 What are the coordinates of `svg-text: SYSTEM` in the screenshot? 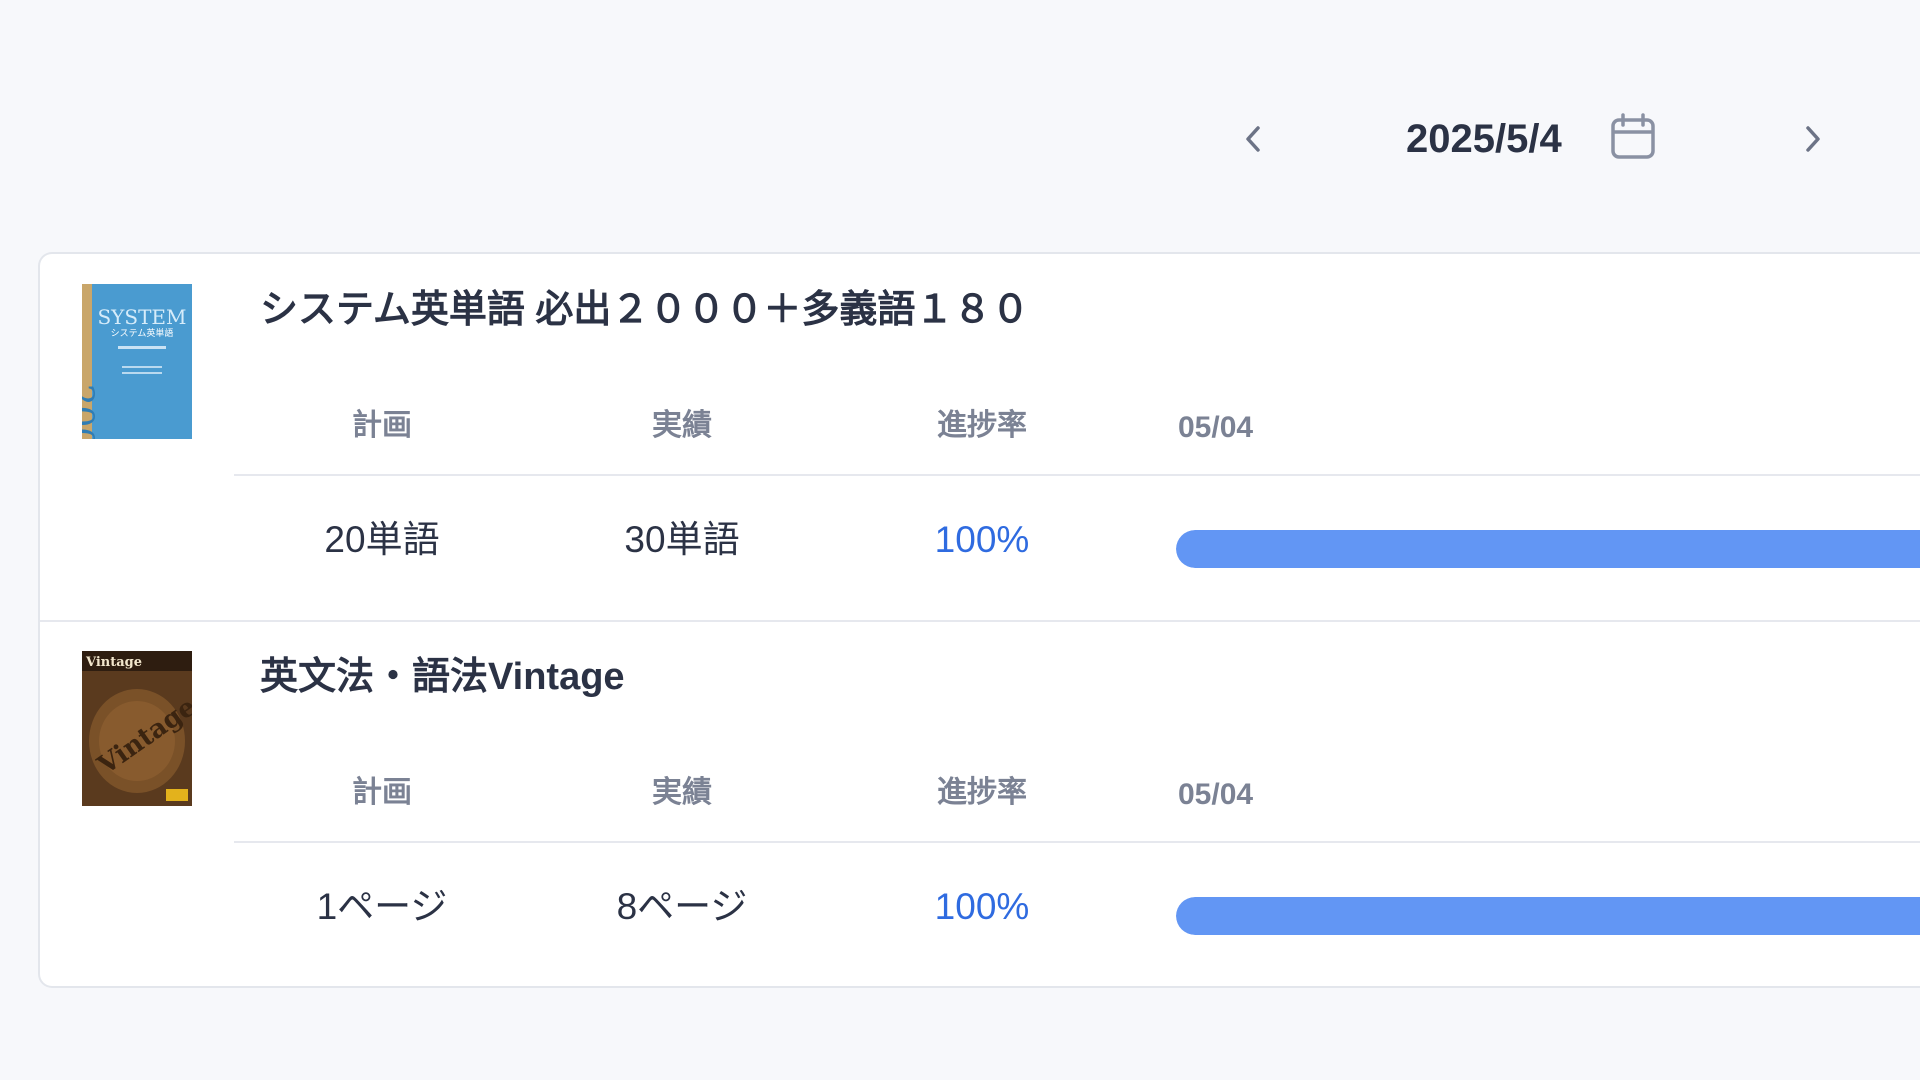 It's located at (141, 317).